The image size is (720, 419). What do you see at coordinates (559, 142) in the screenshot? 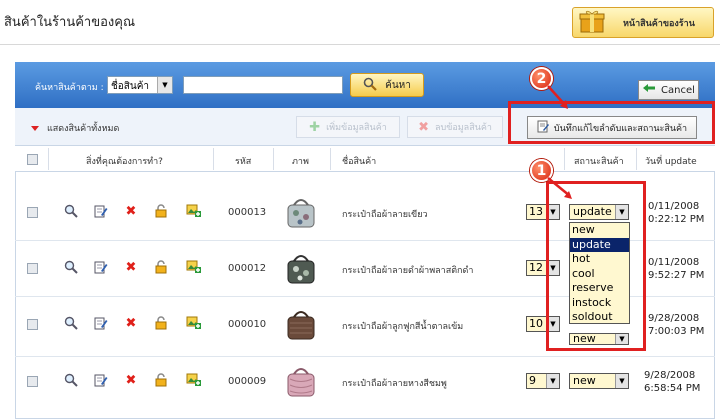
I see `annotation-arrows` at bounding box center [559, 142].